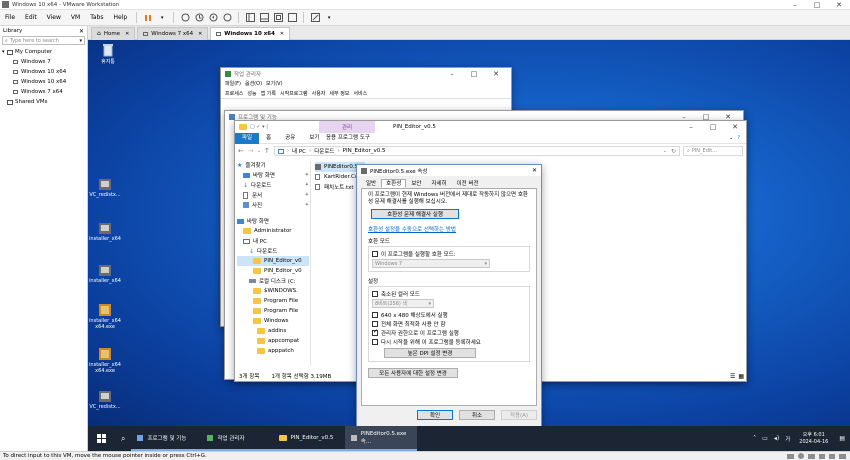  Describe the element at coordinates (273, 165) in the screenshot. I see `nav-item-quick-access: ★ 즐겨찾기` at that location.